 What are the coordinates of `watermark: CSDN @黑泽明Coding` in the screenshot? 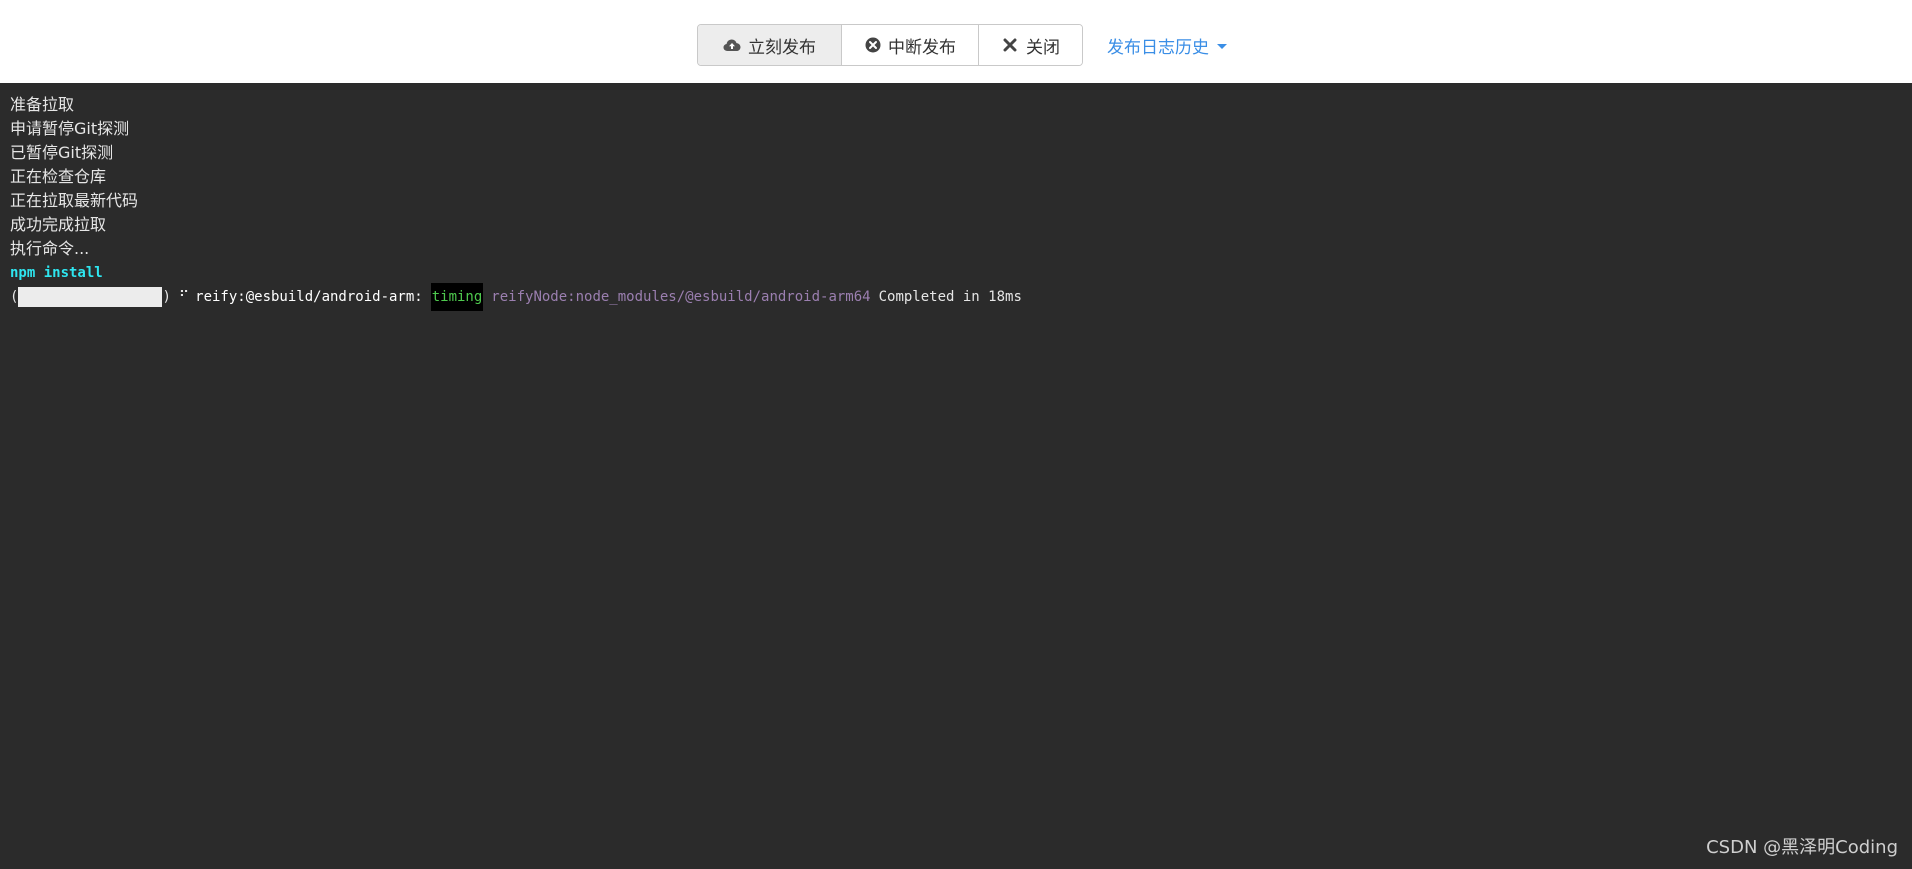 It's located at (1802, 847).